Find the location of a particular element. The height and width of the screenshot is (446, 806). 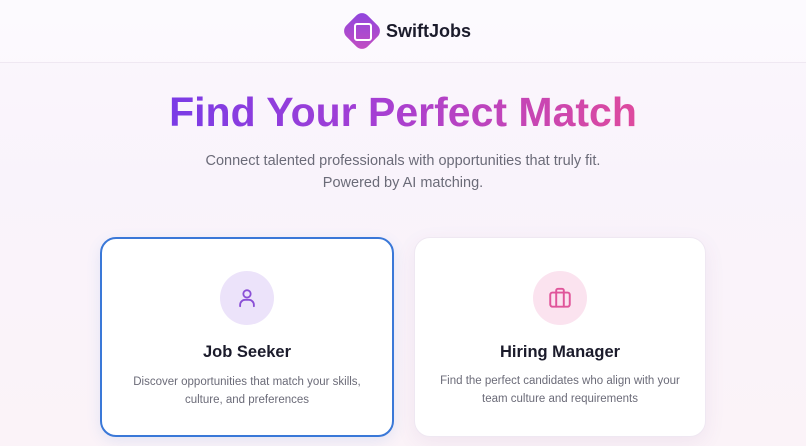

square-diamond-logo-icon is located at coordinates (362, 31).